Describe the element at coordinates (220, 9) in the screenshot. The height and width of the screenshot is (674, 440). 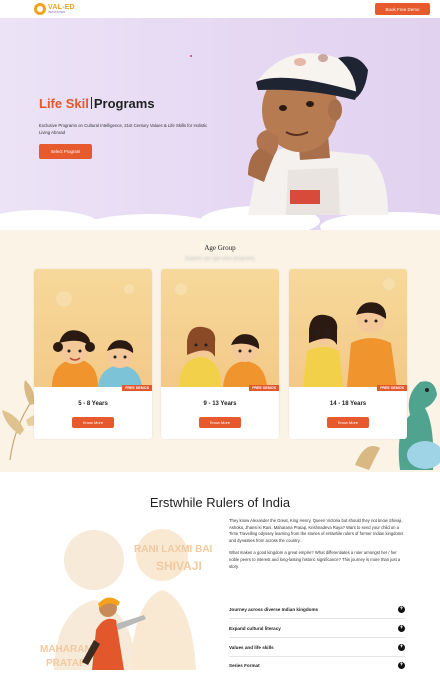
I see `site-header: VAL-ED INITIATIVES Book Free Demo` at that location.